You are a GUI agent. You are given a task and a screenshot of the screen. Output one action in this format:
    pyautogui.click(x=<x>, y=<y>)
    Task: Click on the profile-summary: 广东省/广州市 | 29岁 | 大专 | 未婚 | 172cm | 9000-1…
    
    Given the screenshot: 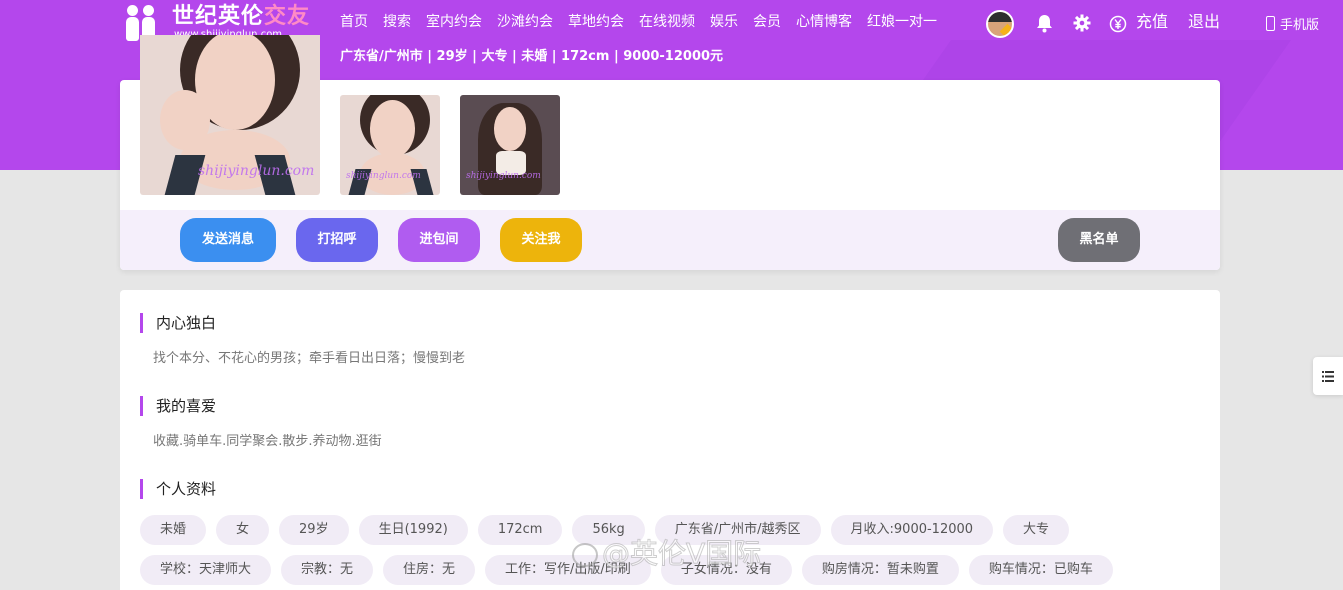 What is the action you would take?
    pyautogui.click(x=532, y=56)
    